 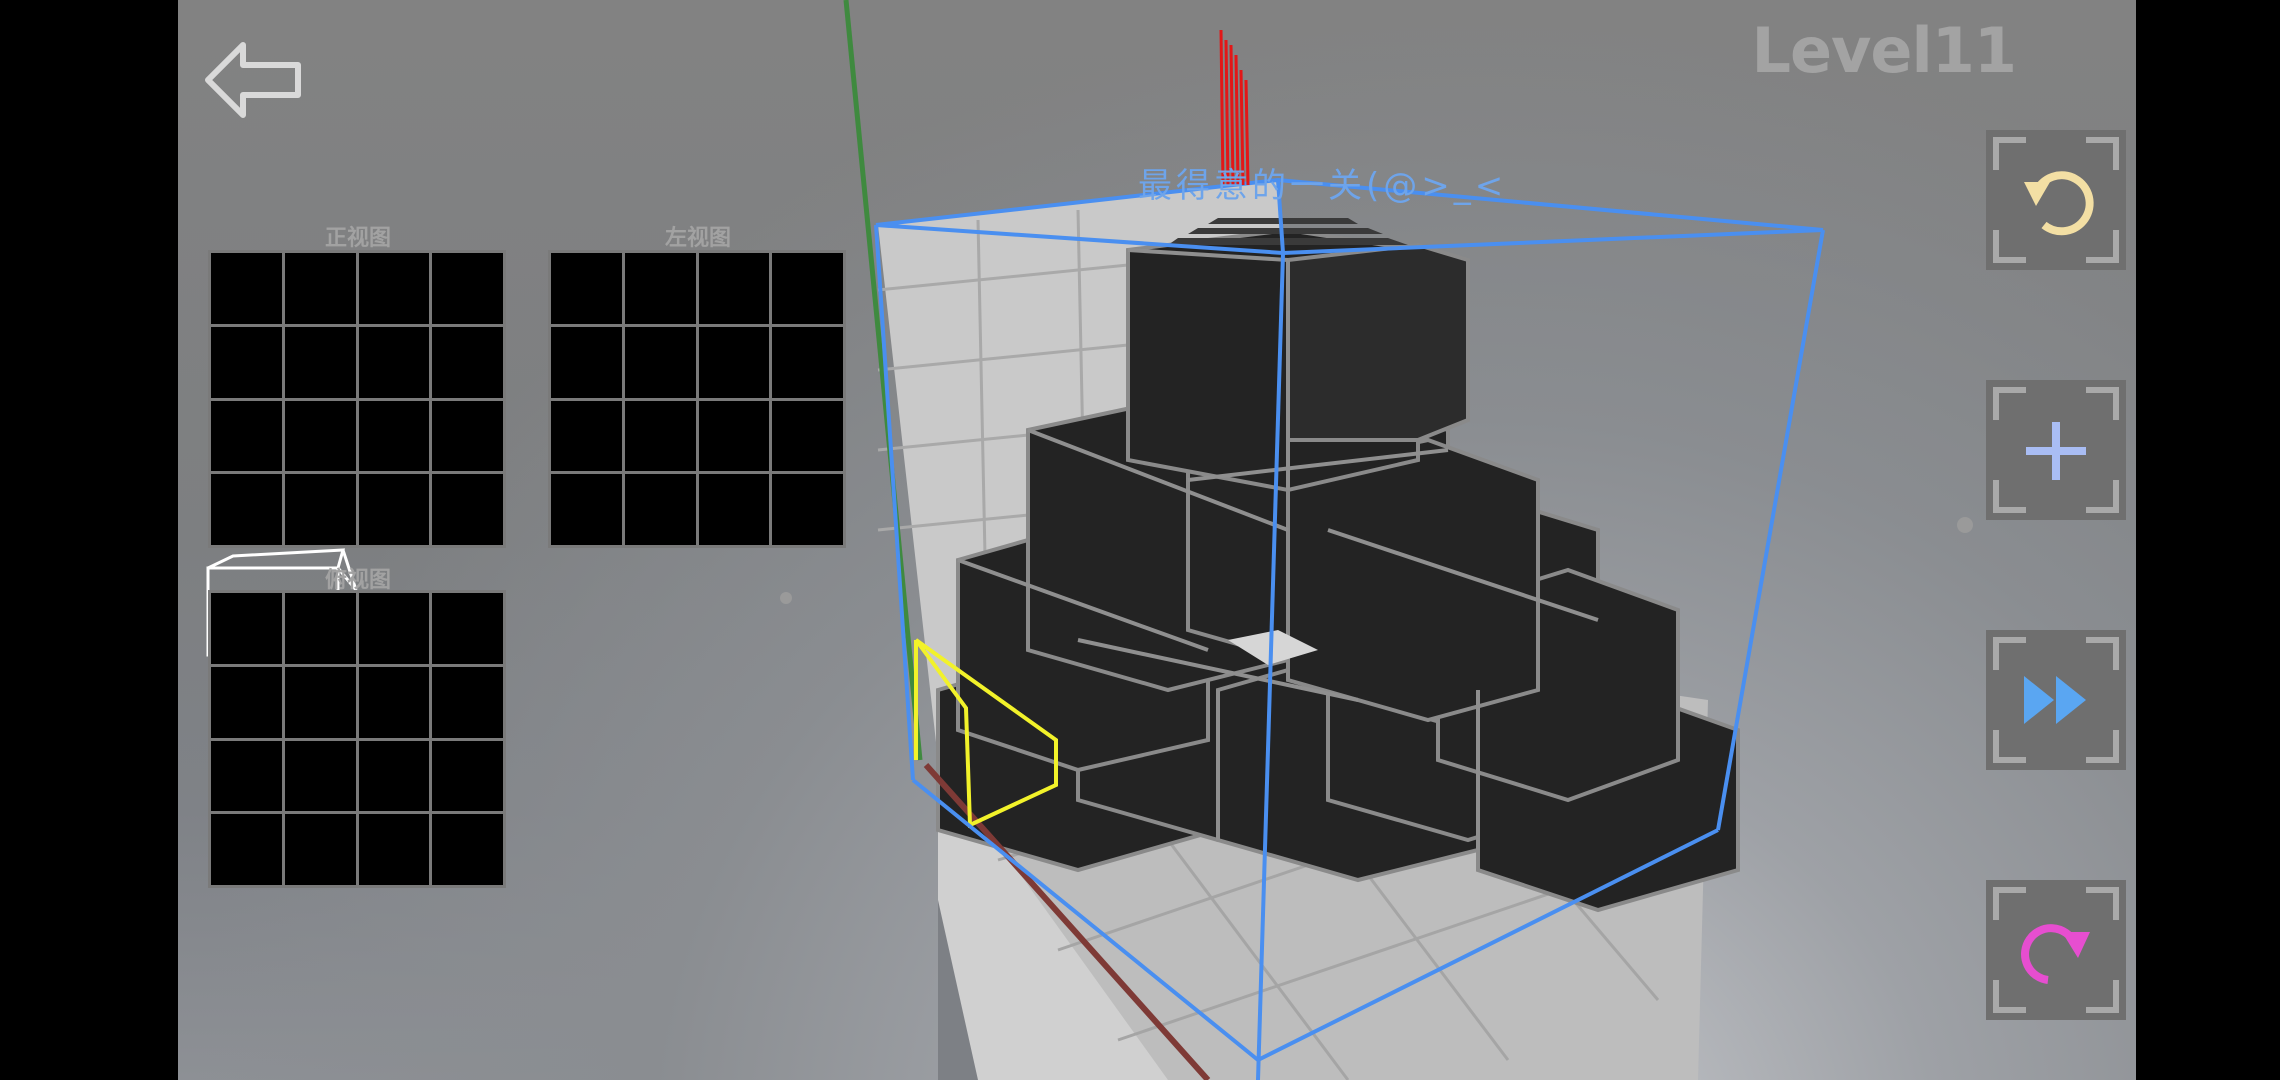 I want to click on level-hint-text: 最得意的一关(@>_<, so click(x=1323, y=186).